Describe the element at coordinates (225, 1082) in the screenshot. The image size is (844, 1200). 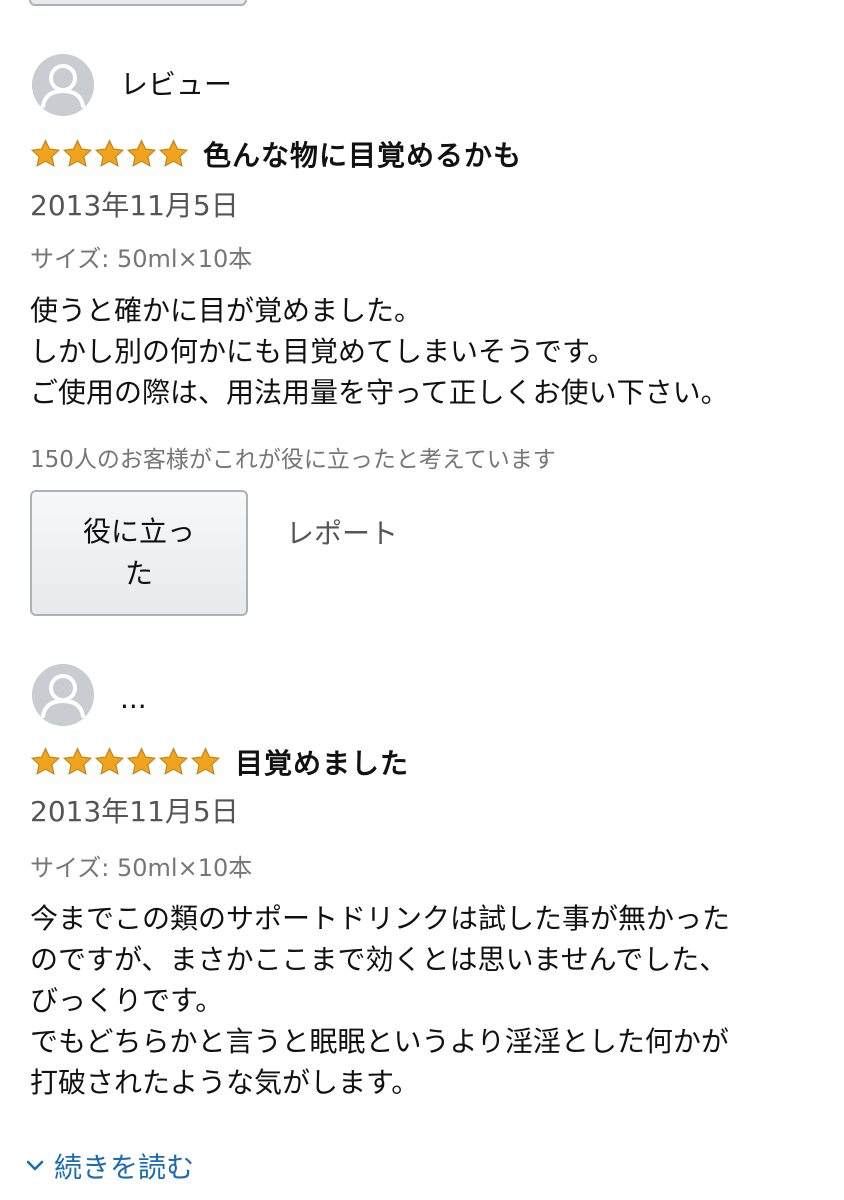
I see `review-text-line: 打破されたような気がします。` at that location.